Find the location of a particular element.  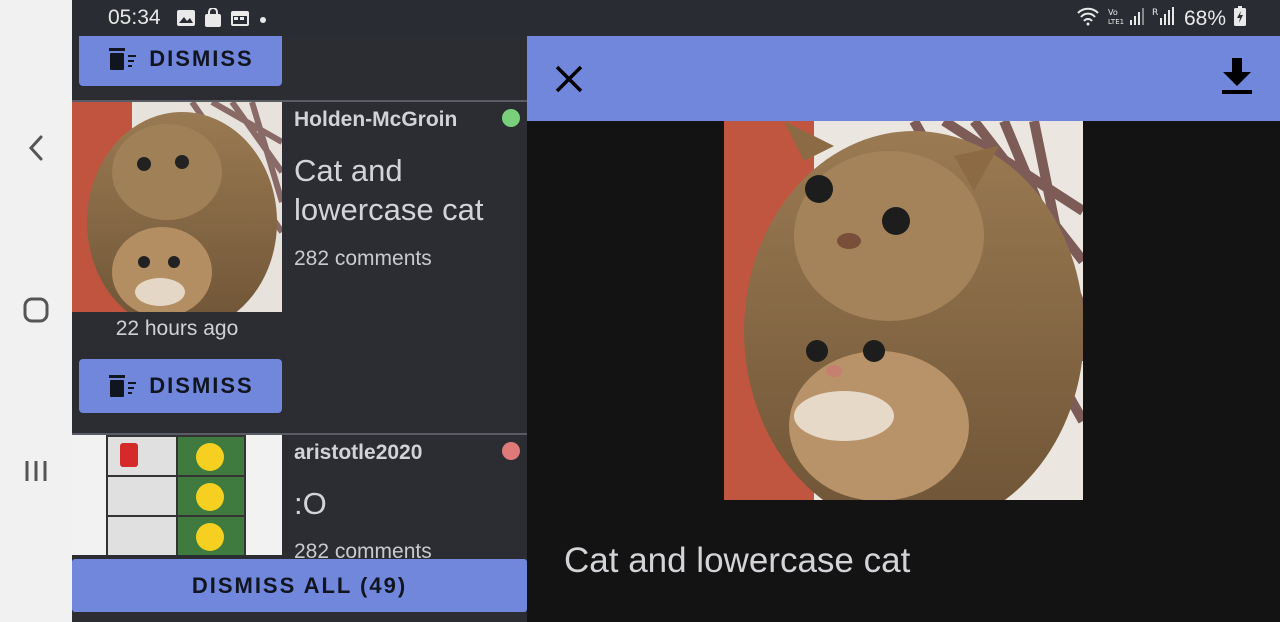

battery-percent: 68% is located at coordinates (1204, 18).